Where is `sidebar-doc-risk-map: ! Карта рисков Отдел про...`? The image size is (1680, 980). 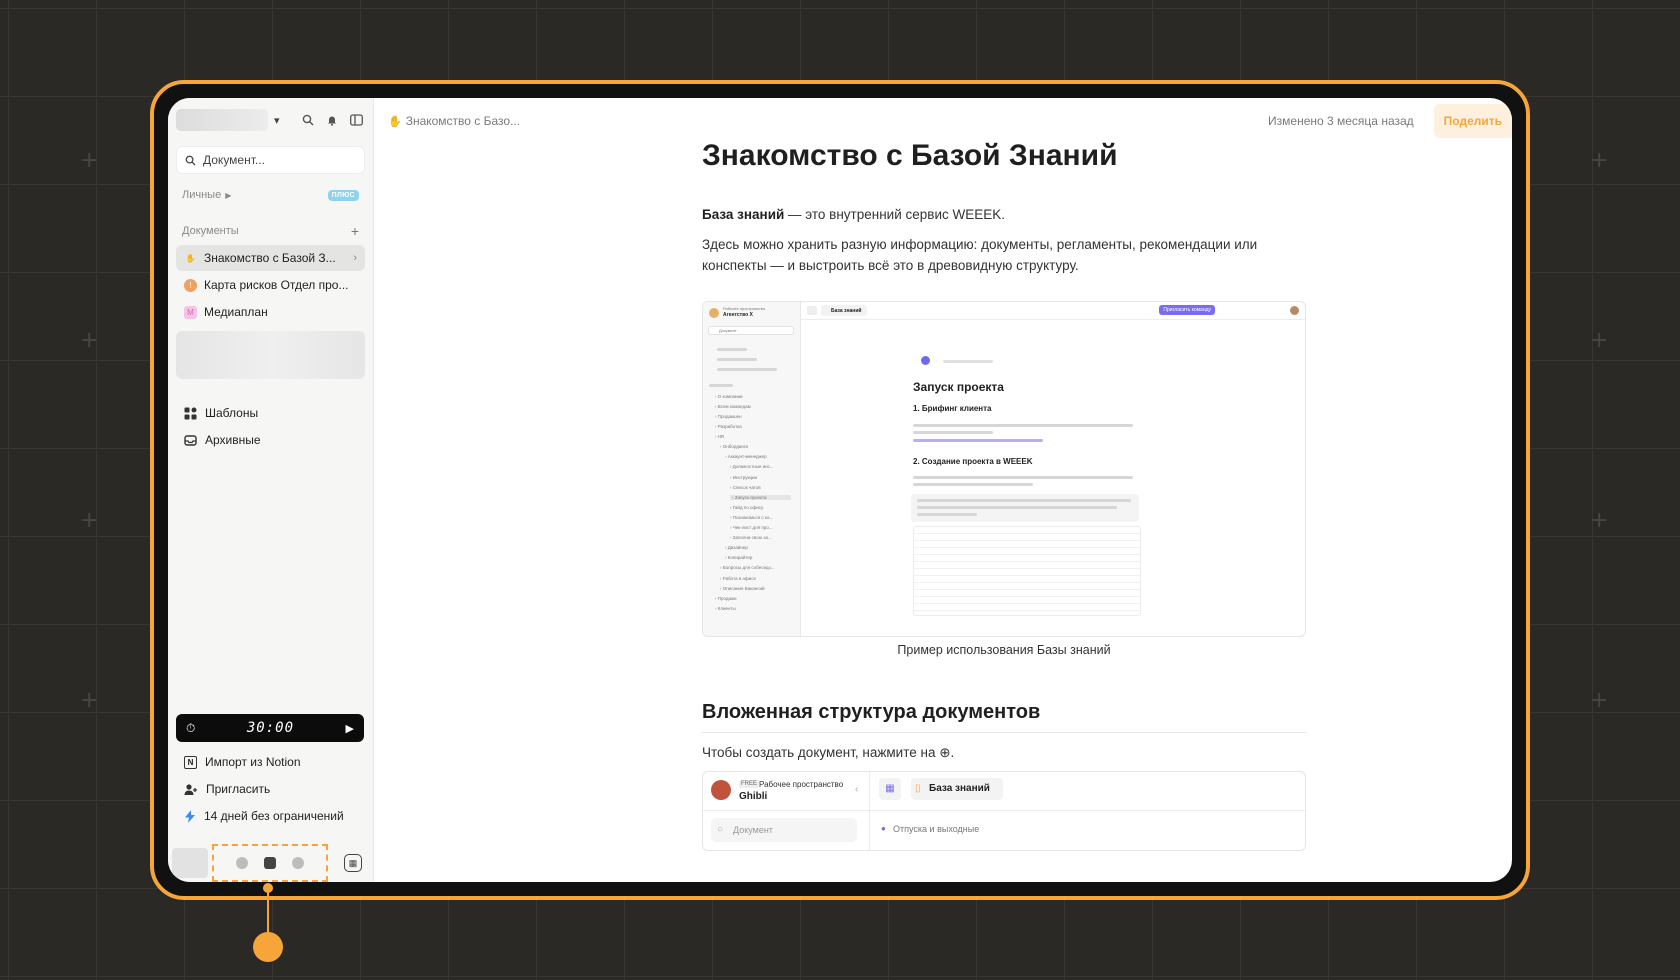 sidebar-doc-risk-map: ! Карта рисков Отдел про... is located at coordinates (270, 285).